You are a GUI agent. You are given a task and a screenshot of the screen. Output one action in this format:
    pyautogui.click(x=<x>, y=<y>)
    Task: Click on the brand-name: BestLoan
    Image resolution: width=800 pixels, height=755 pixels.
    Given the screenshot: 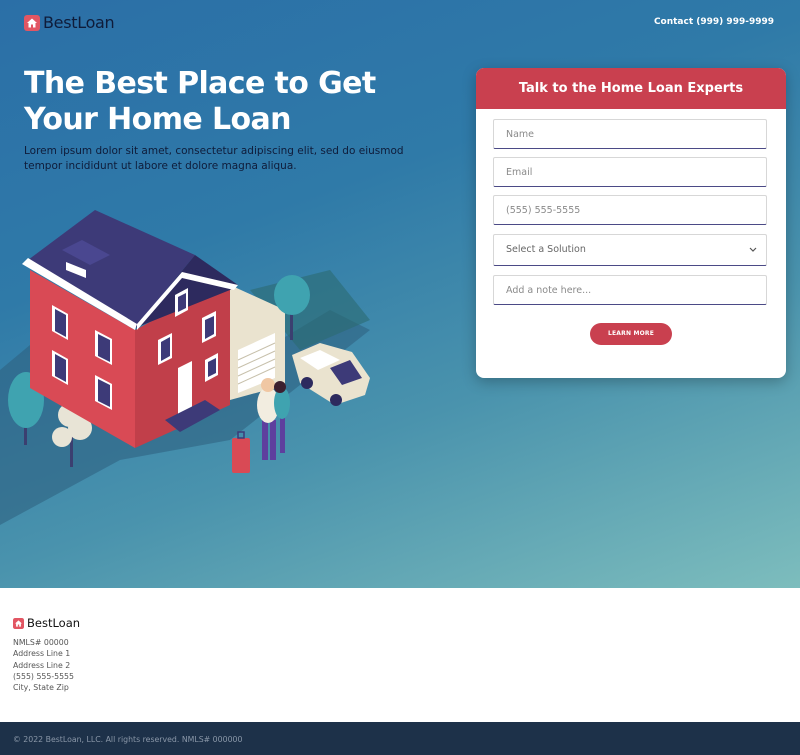 What is the action you would take?
    pyautogui.click(x=79, y=22)
    